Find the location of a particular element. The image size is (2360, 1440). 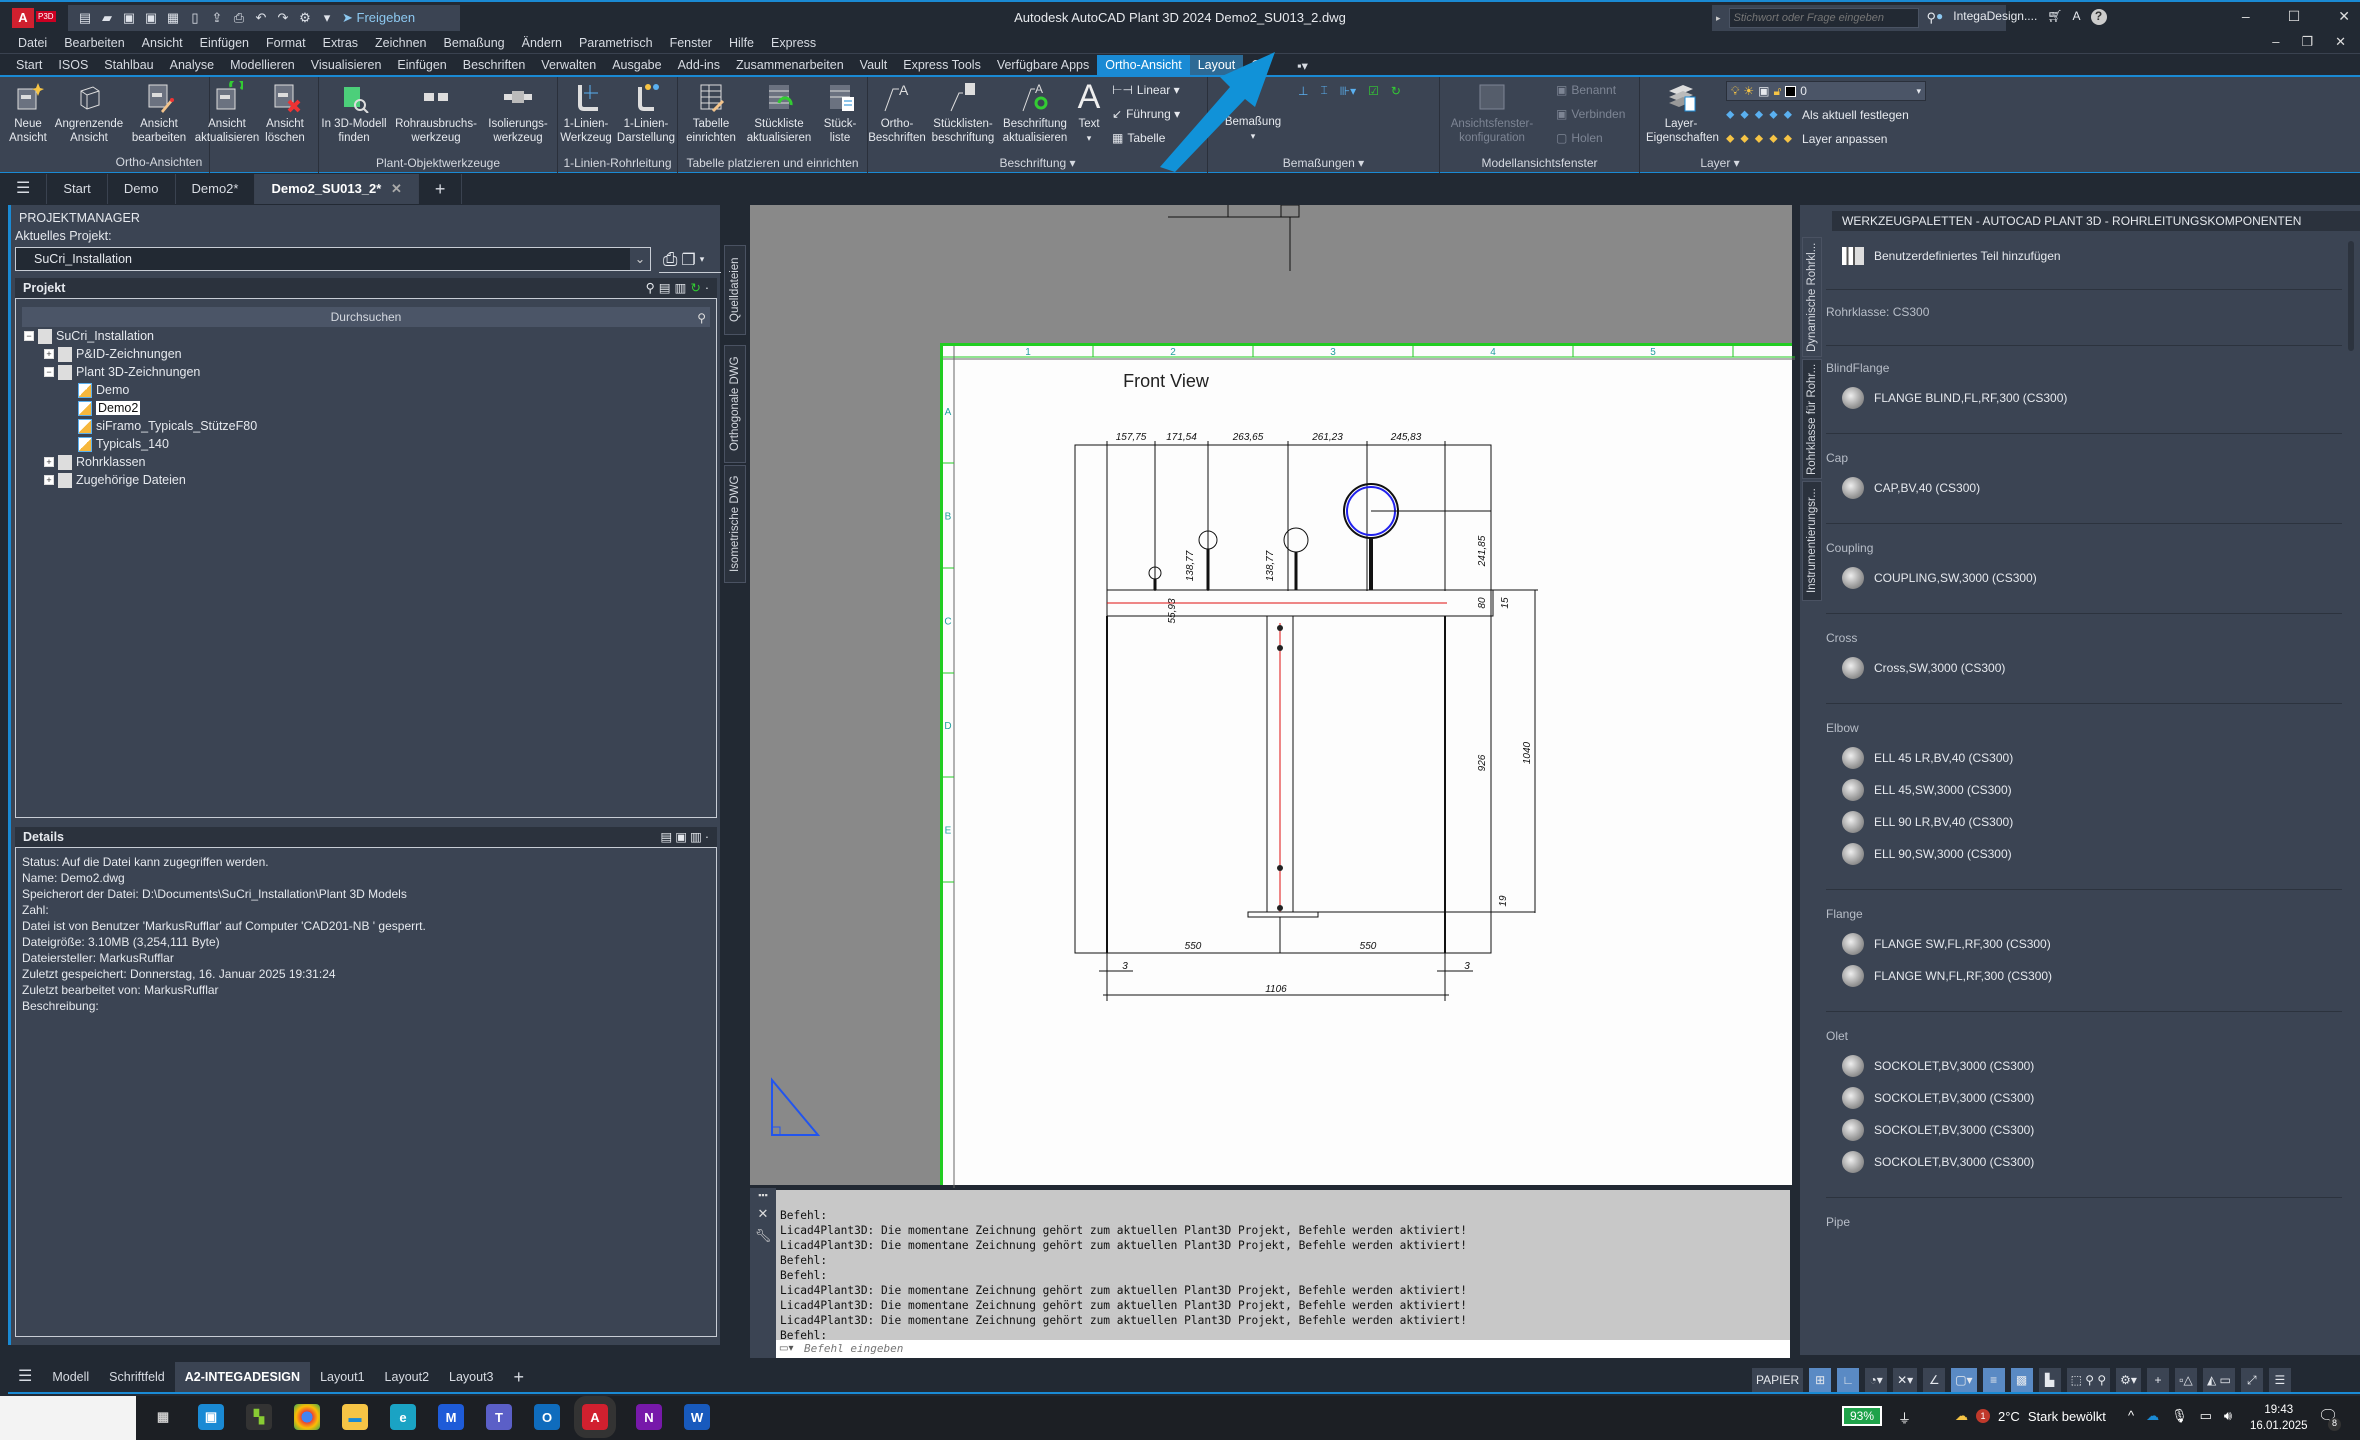

palette-item: ELL 45 LR,BV,40 (CS300) is located at coordinates (1927, 758).